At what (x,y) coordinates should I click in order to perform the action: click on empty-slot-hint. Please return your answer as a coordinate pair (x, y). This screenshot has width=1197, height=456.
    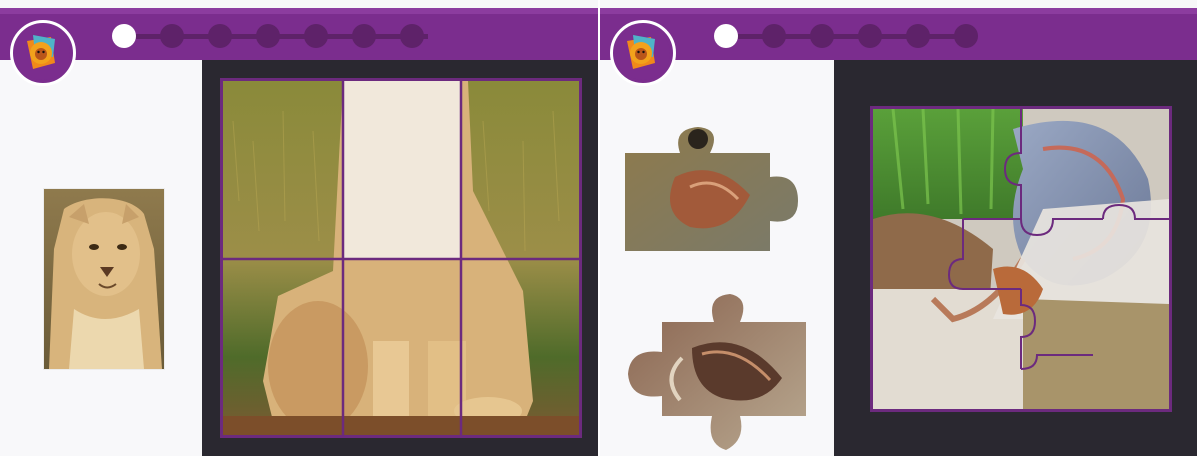
    Looking at the image, I should click on (402, 170).